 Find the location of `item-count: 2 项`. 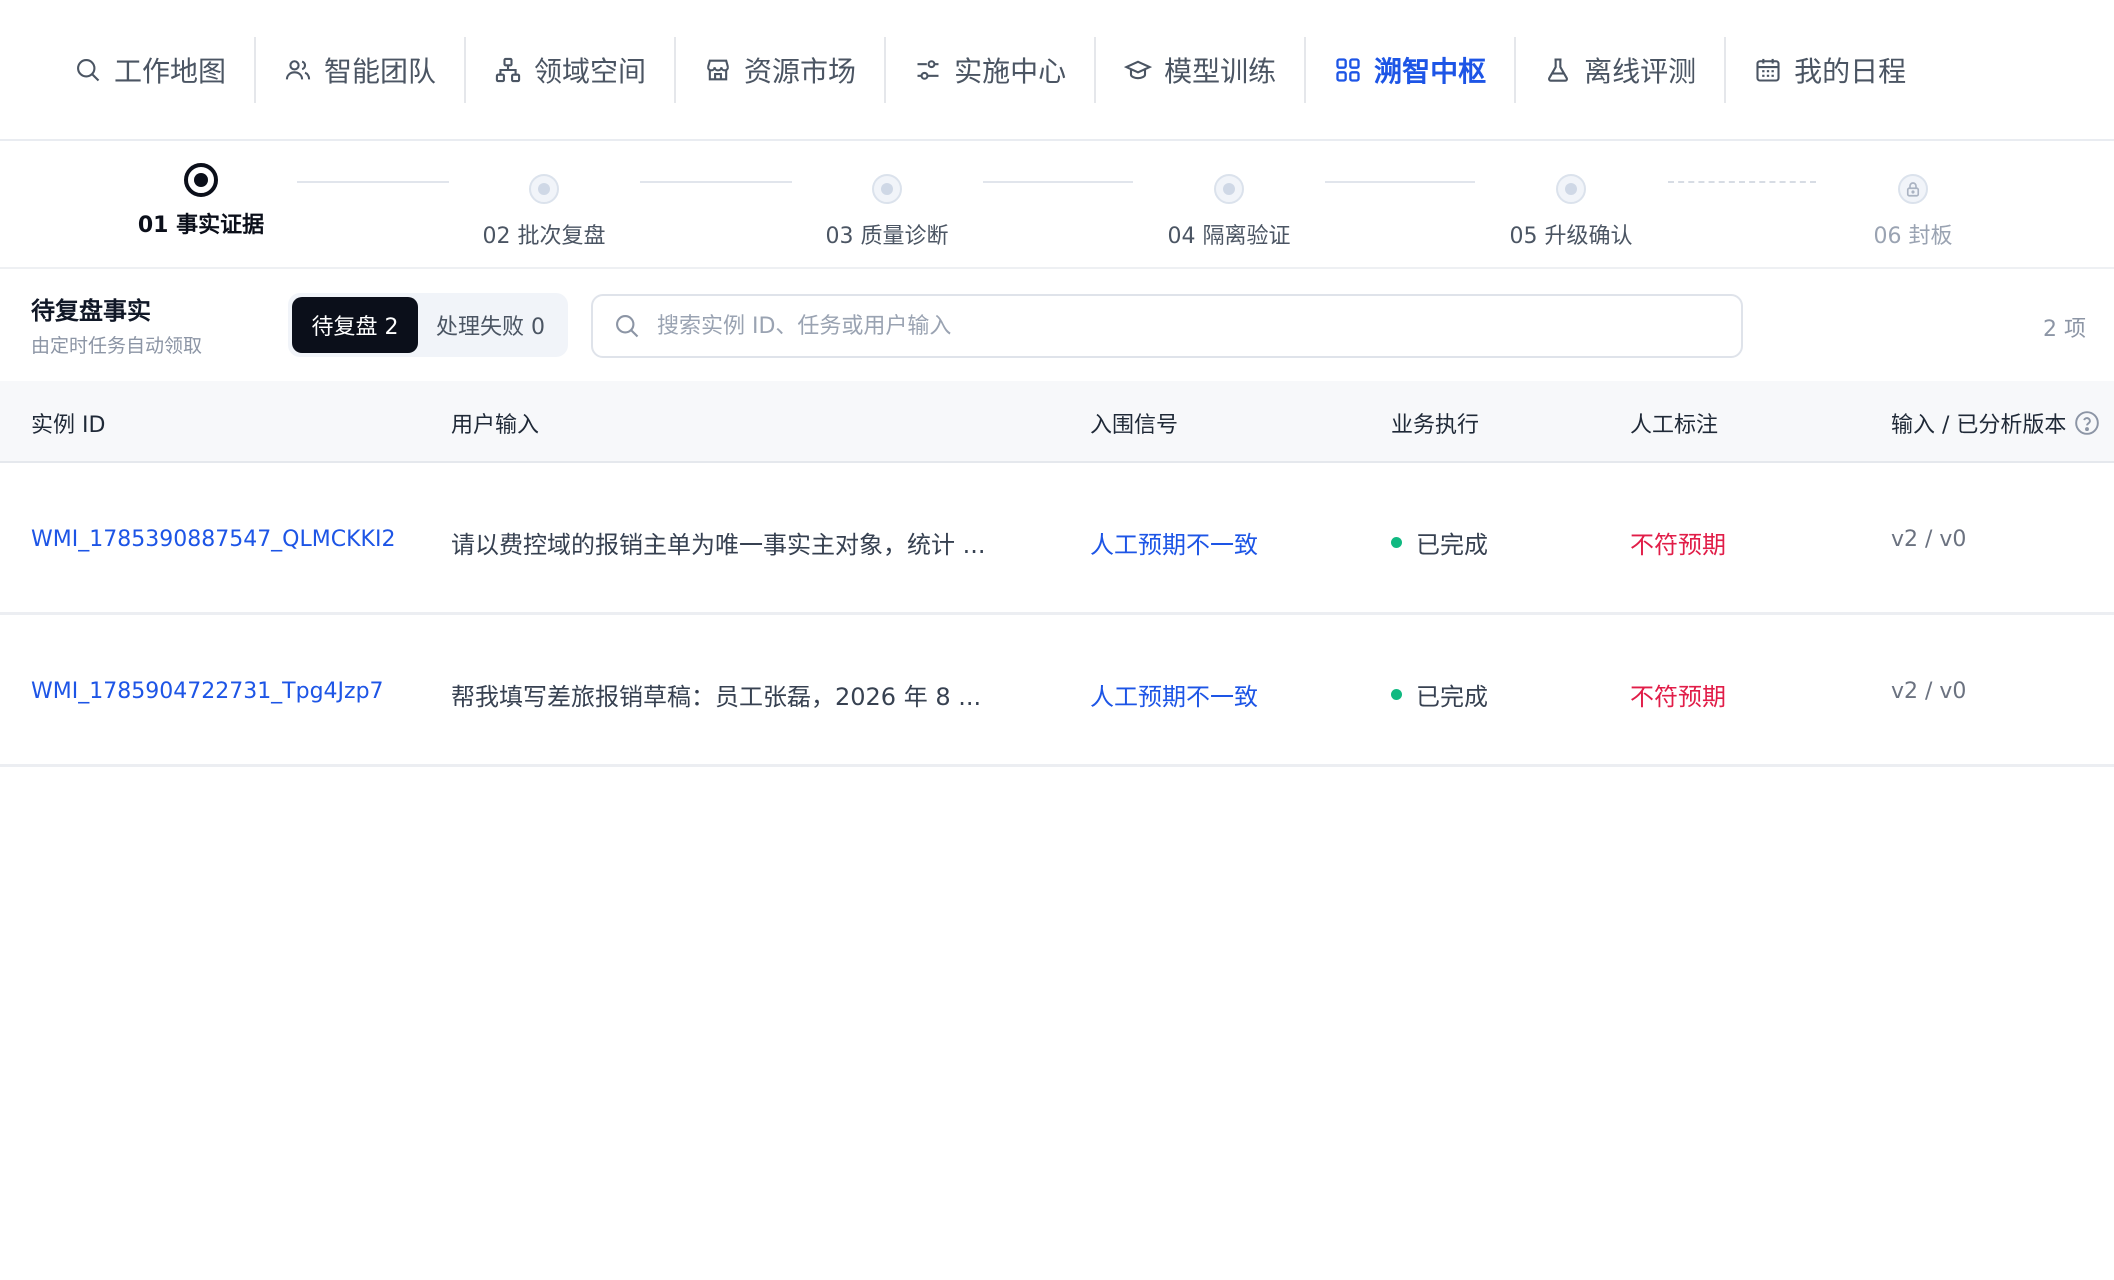

item-count: 2 项 is located at coordinates (2064, 329).